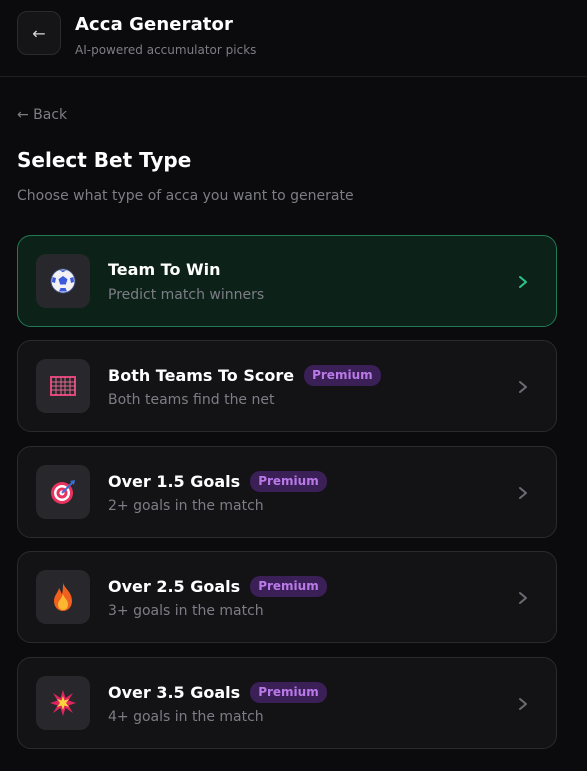  What do you see at coordinates (63, 703) in the screenshot?
I see `explosion-icon` at bounding box center [63, 703].